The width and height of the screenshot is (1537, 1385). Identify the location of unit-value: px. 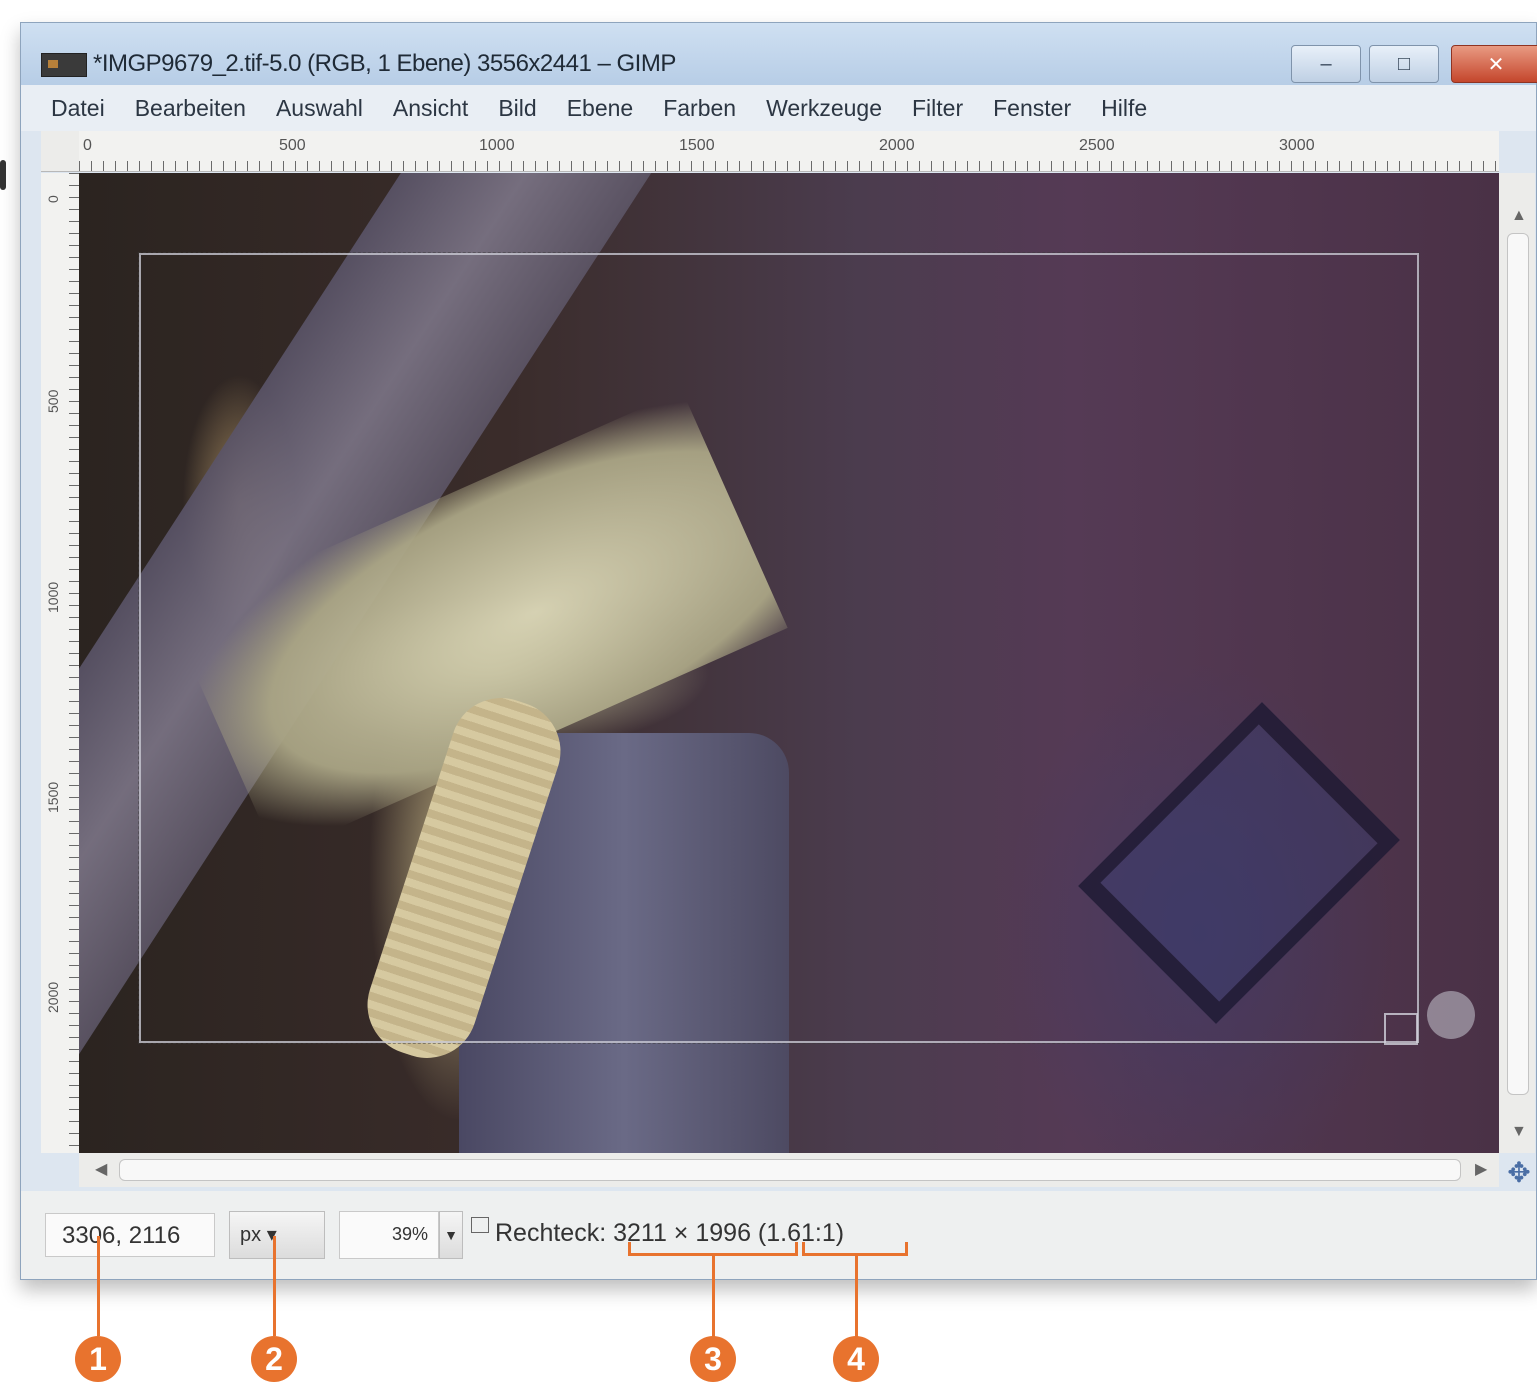
(251, 1235).